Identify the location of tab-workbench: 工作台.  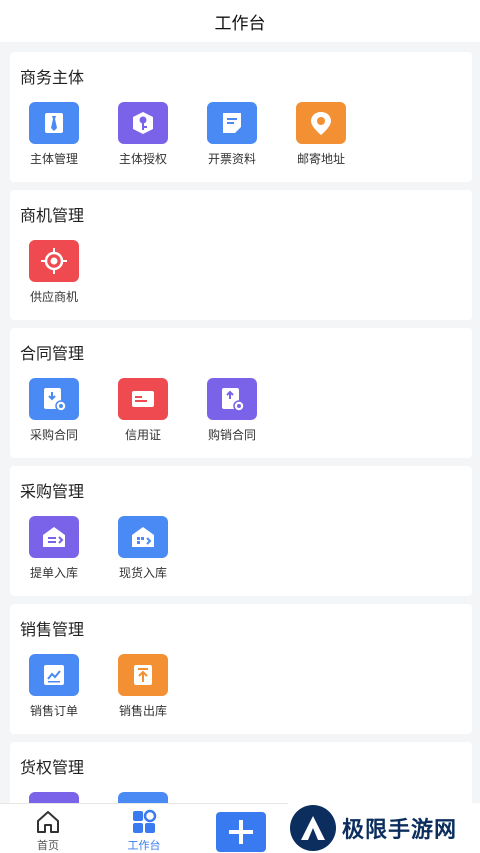
(144, 828).